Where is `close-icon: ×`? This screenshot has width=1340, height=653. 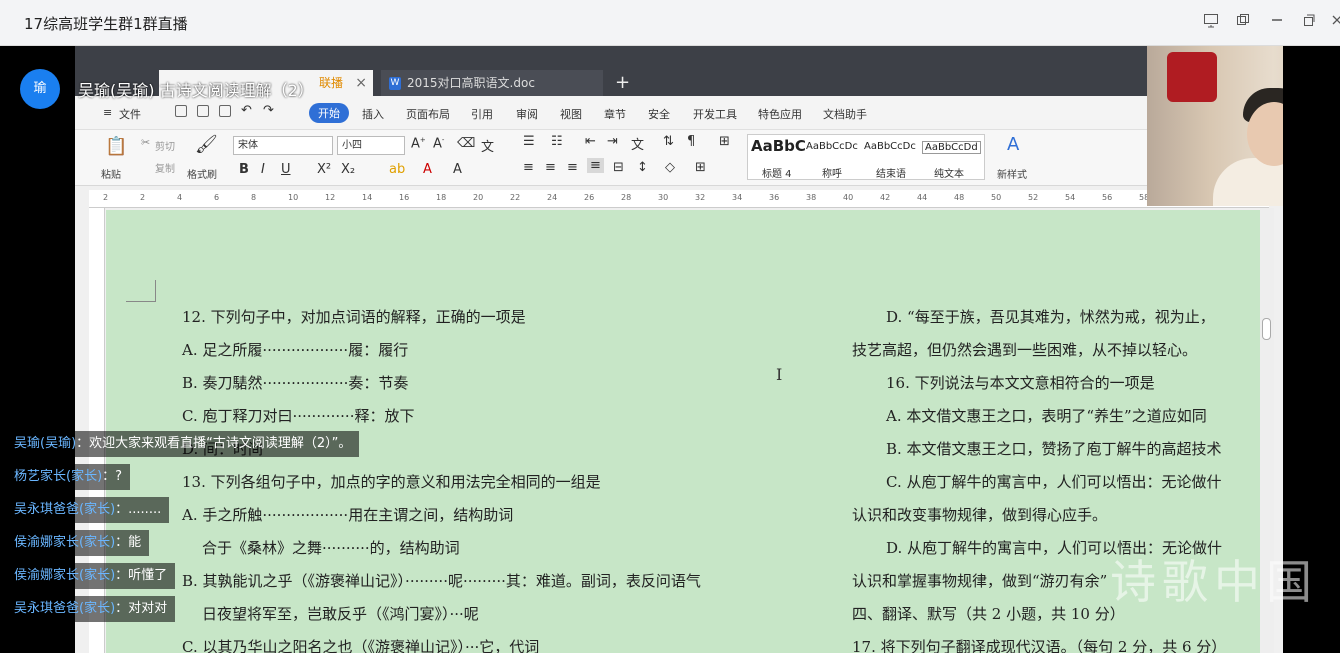 close-icon: × is located at coordinates (361, 83).